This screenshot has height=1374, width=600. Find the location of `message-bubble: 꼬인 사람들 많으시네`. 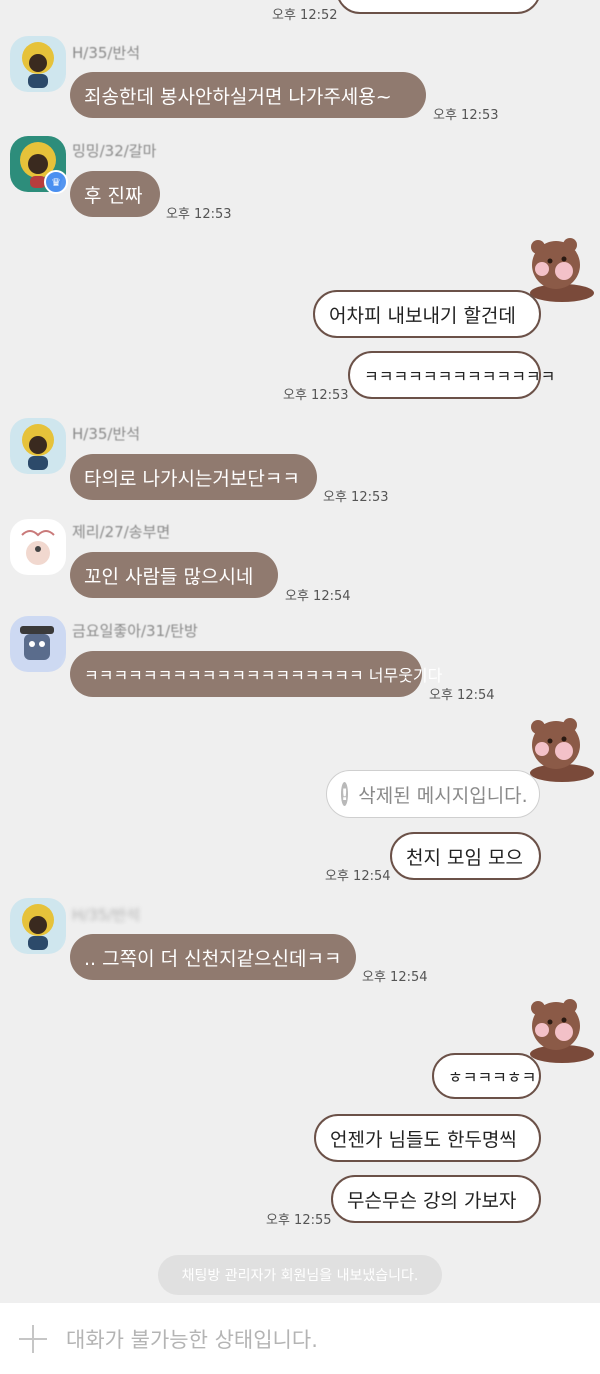

message-bubble: 꼬인 사람들 많으시네 is located at coordinates (180, 575).